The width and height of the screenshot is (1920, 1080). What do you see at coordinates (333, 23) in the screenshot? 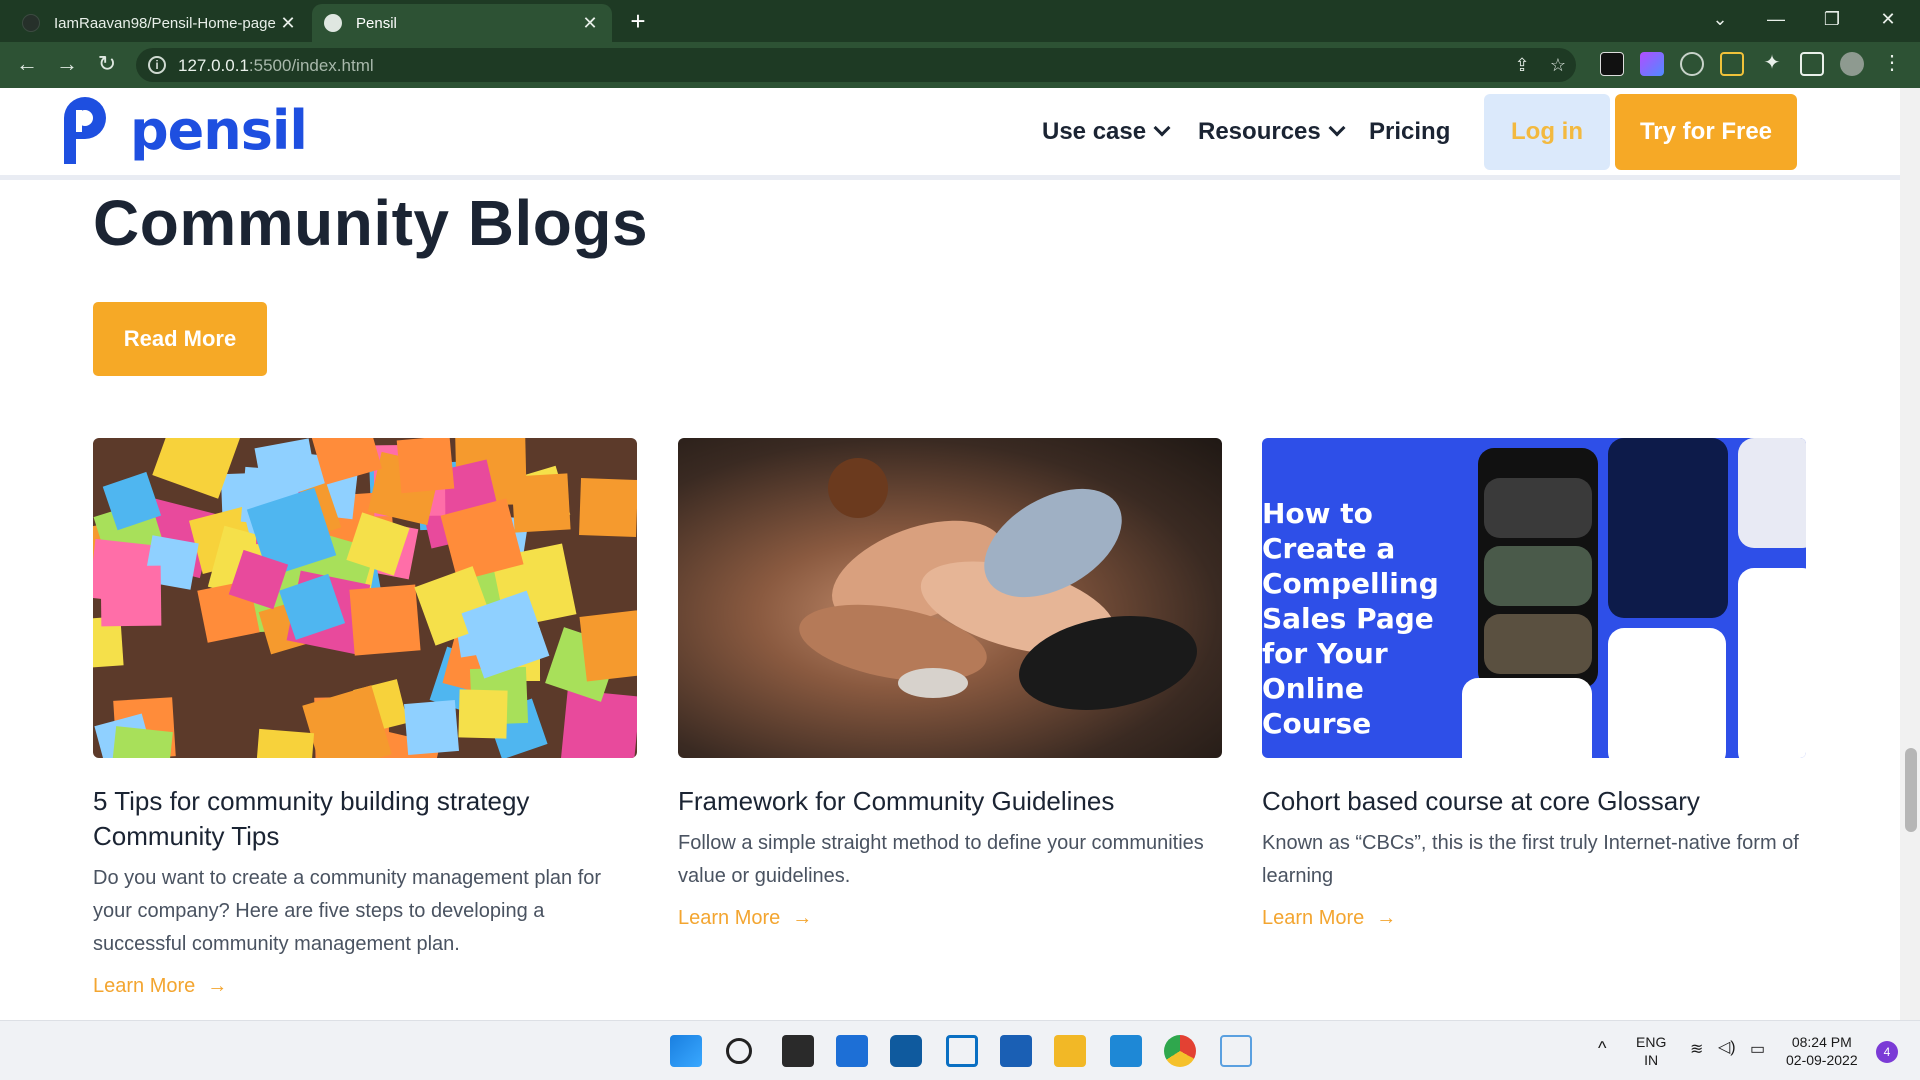
I see `globe-icon` at bounding box center [333, 23].